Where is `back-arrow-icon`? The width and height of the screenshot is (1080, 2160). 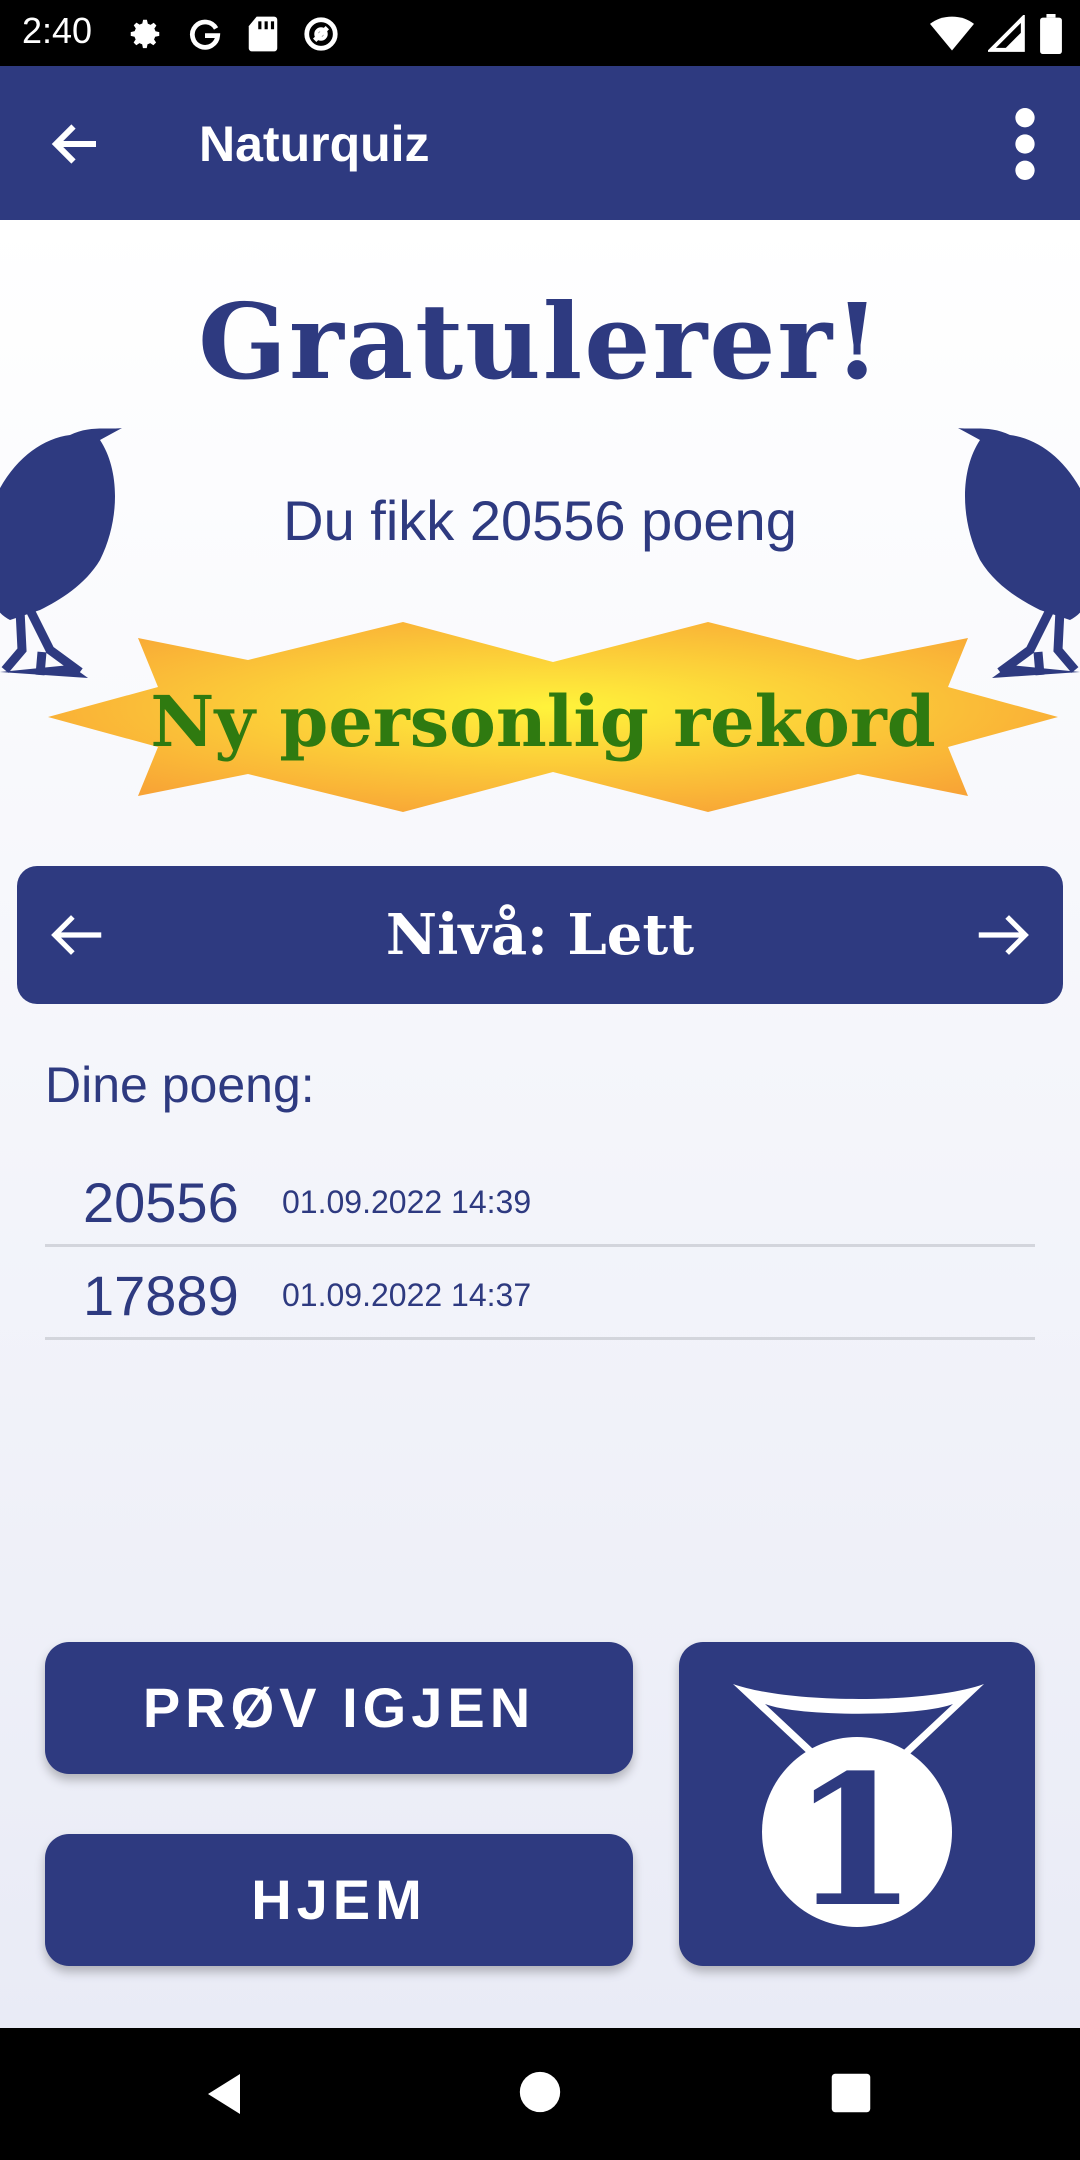 back-arrow-icon is located at coordinates (76, 144).